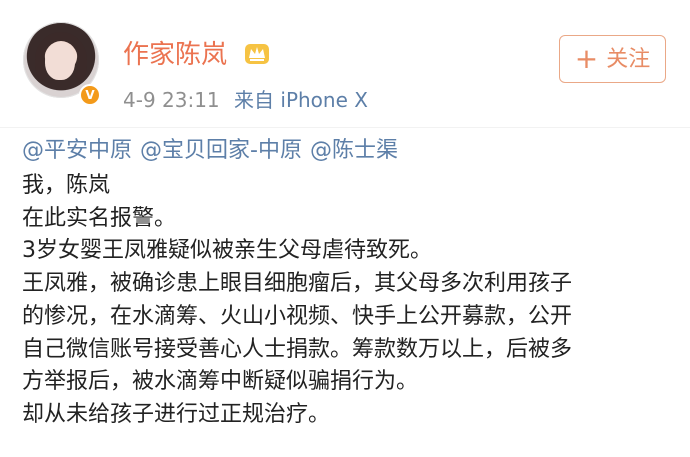 The image size is (690, 457). I want to click on verified-badge: V, so click(90, 95).